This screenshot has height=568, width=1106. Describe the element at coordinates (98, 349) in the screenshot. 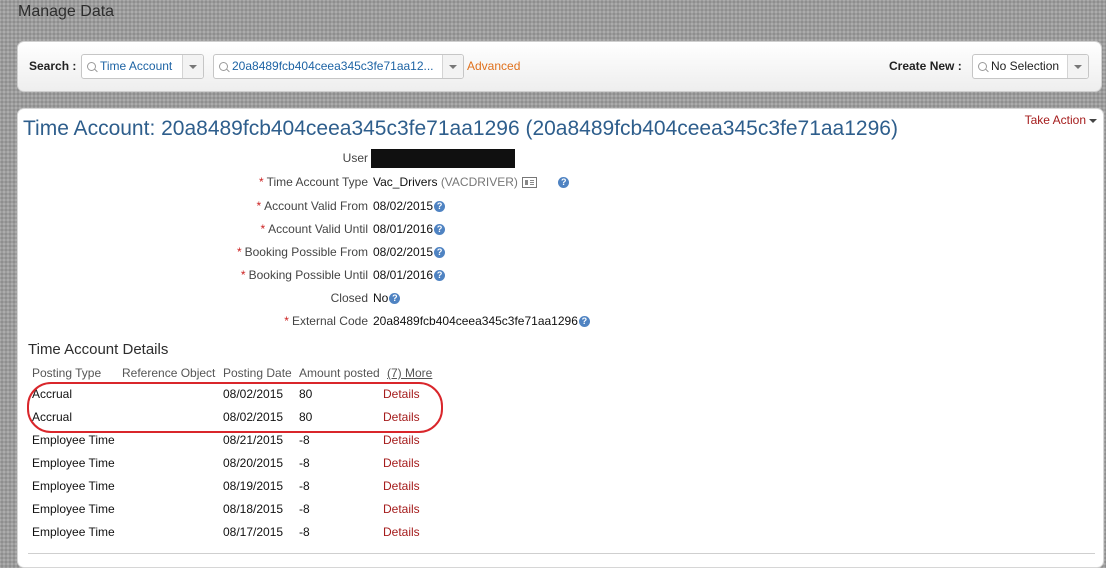

I see `time-account-details-title: Time Account Details` at that location.